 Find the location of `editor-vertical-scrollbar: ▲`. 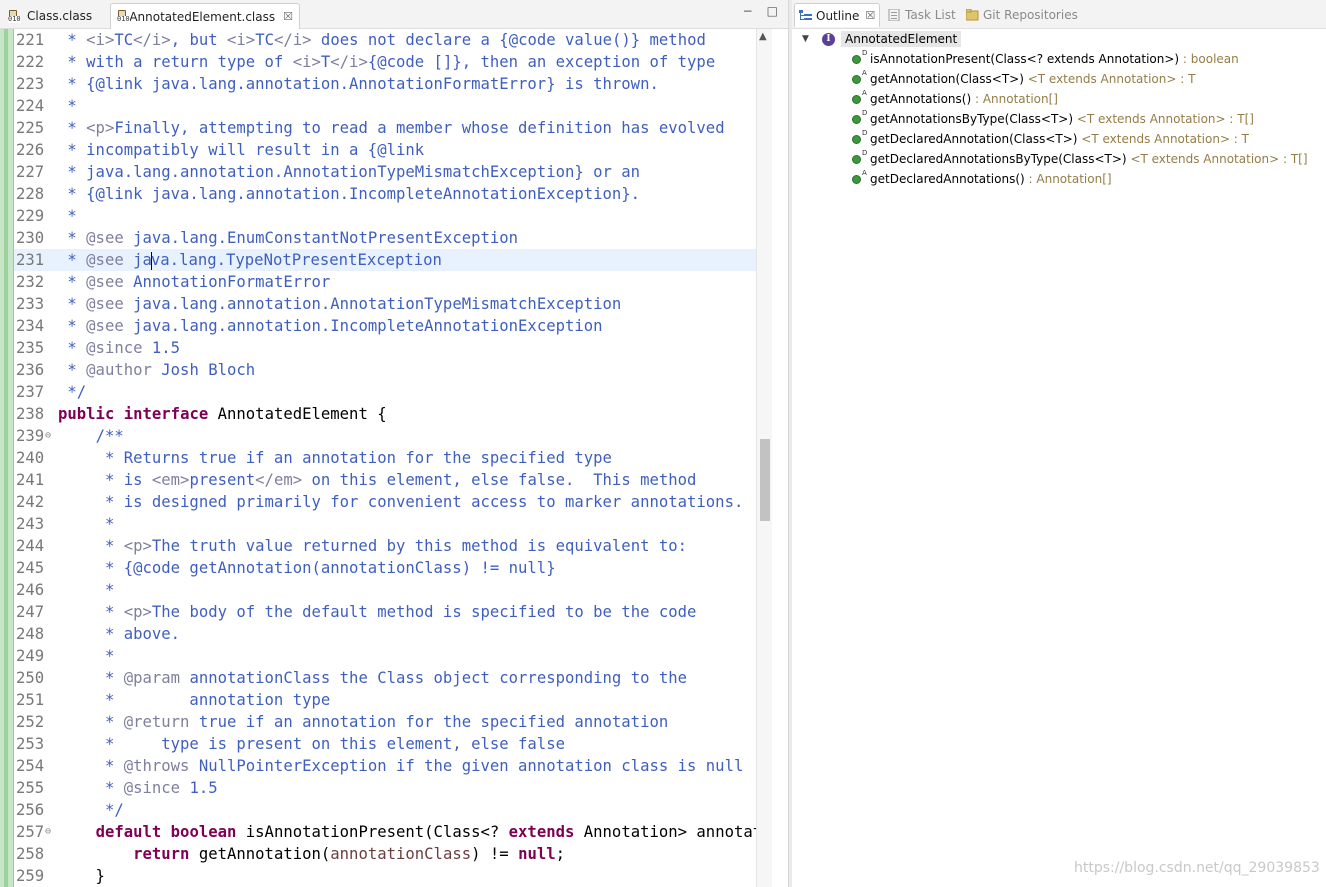

editor-vertical-scrollbar: ▲ is located at coordinates (764, 458).